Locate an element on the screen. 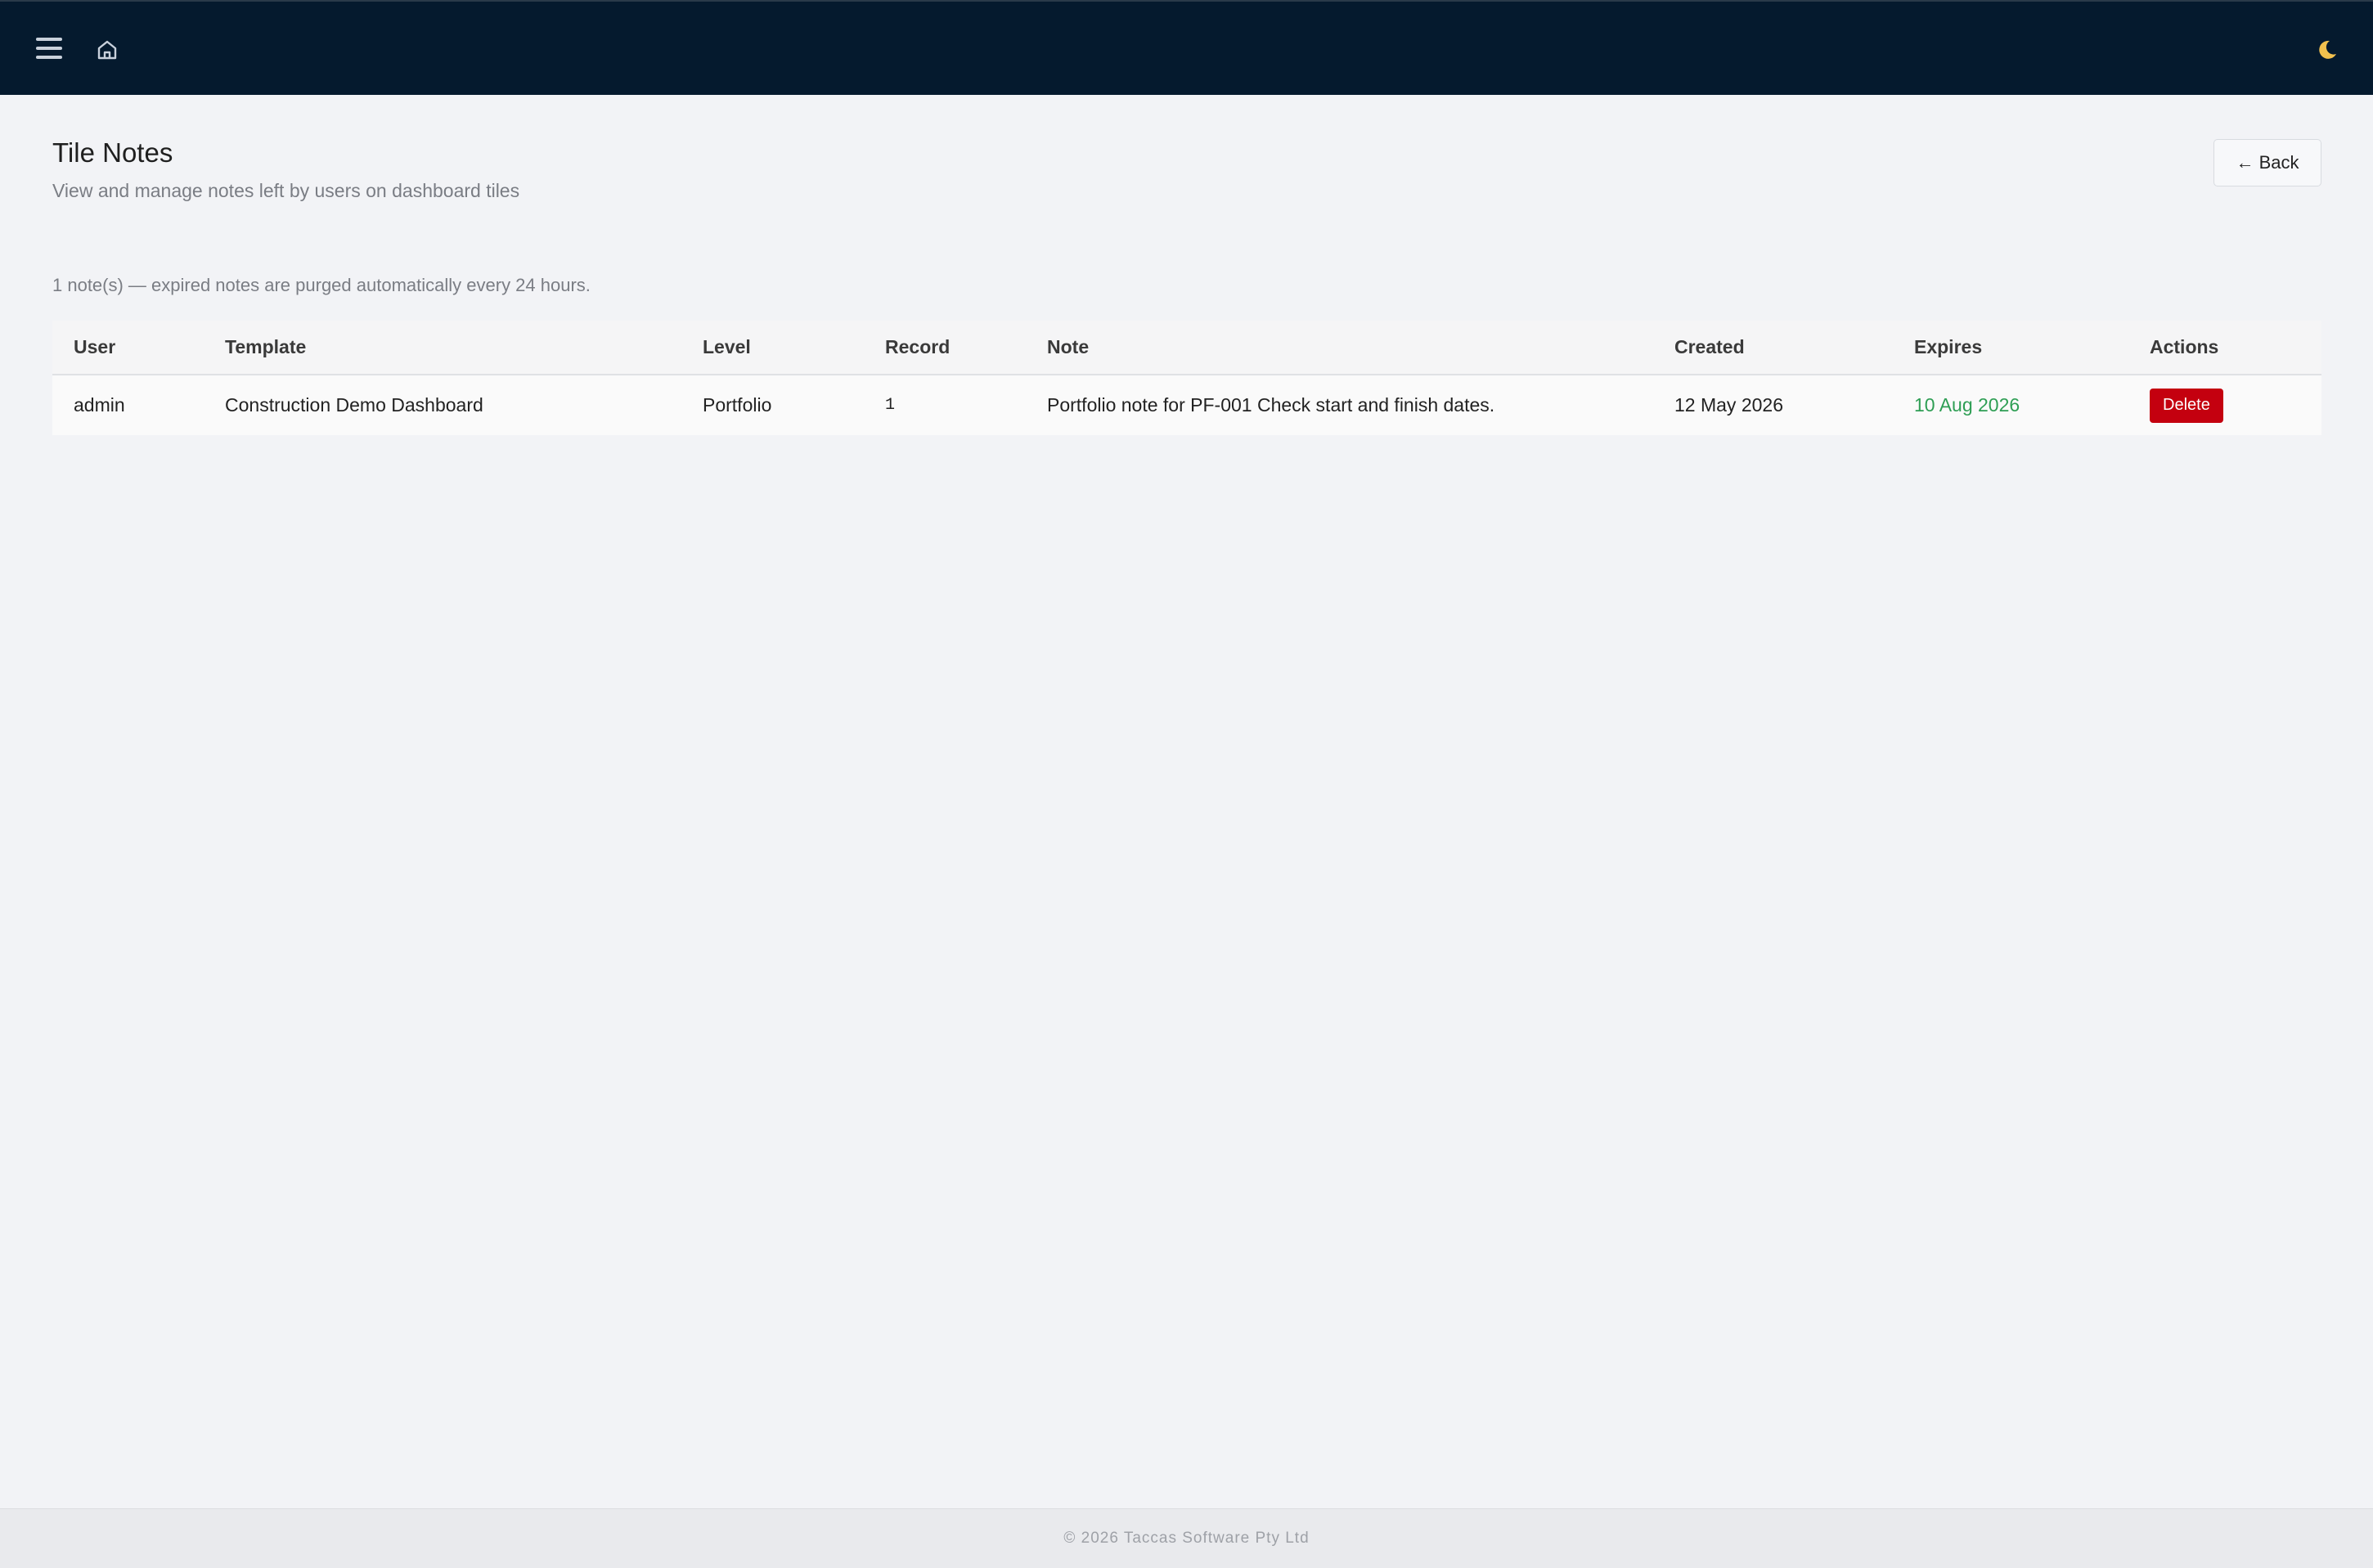 This screenshot has width=2373, height=1568. cell-expires: 10 Aug 2026 is located at coordinates (2010, 405).